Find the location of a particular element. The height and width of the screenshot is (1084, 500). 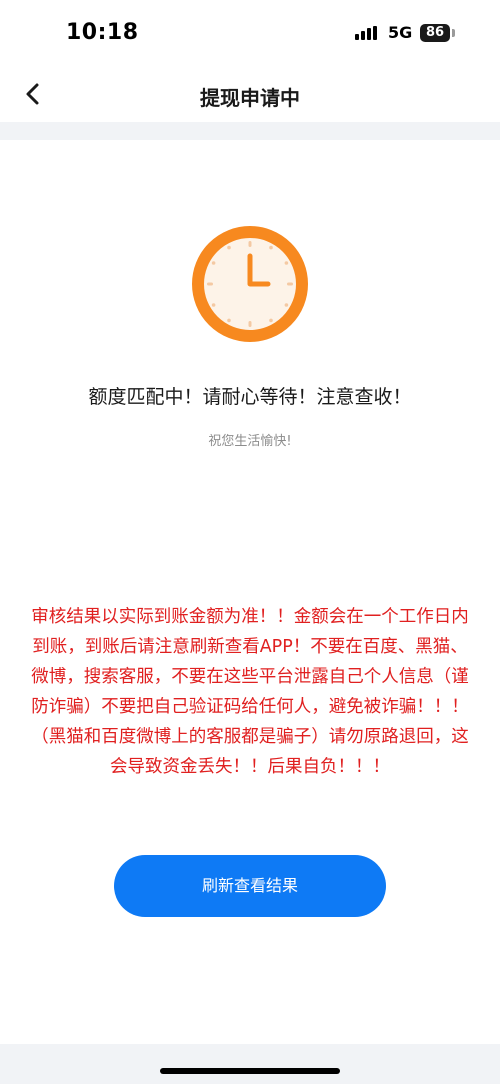

nav-bar: 提现申请中 is located at coordinates (250, 94).